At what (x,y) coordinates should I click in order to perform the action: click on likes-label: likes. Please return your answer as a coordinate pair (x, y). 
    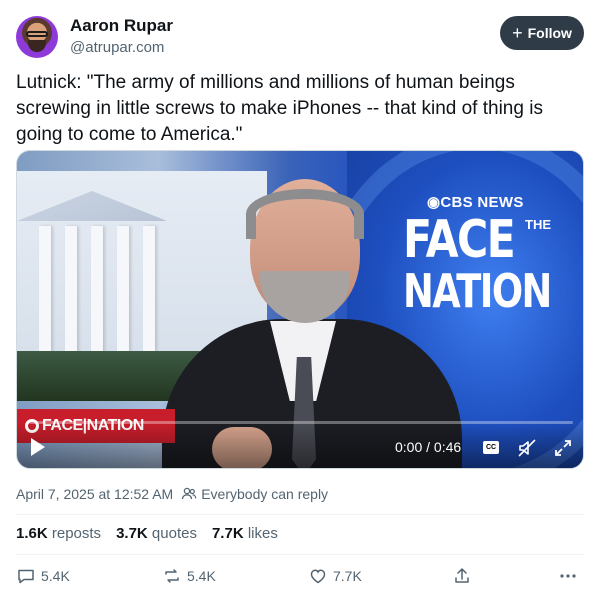
    Looking at the image, I should click on (262, 533).